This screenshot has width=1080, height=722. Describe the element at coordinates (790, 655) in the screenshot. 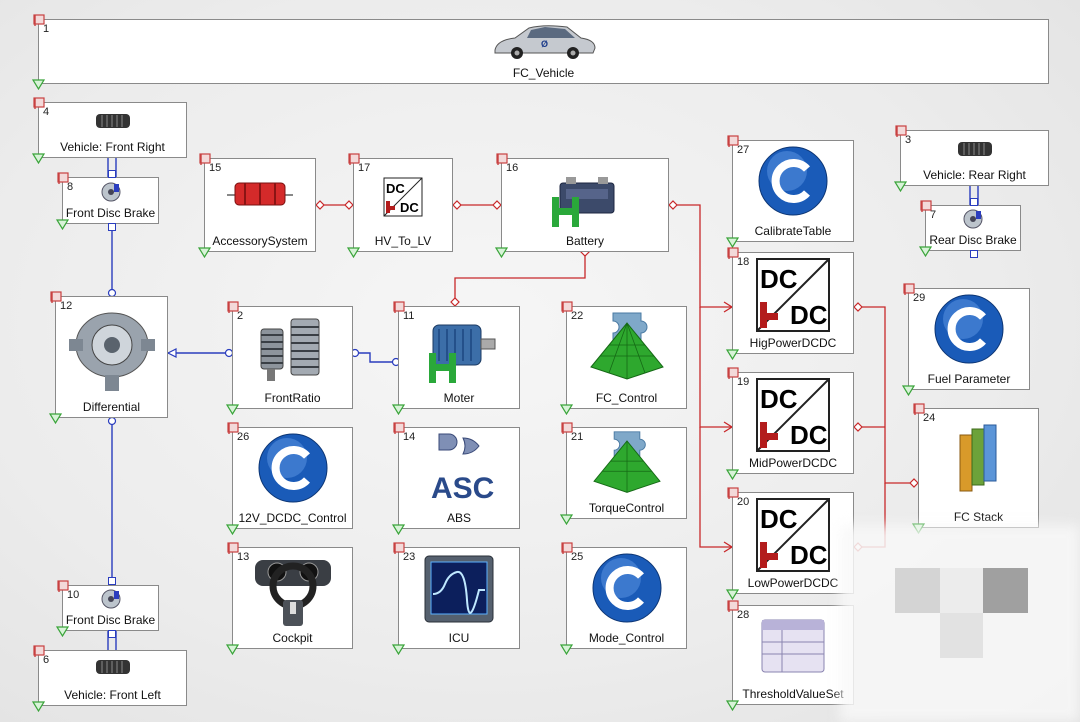

I see `block-threshold-value-set: 28 ThresholdValueSet` at that location.